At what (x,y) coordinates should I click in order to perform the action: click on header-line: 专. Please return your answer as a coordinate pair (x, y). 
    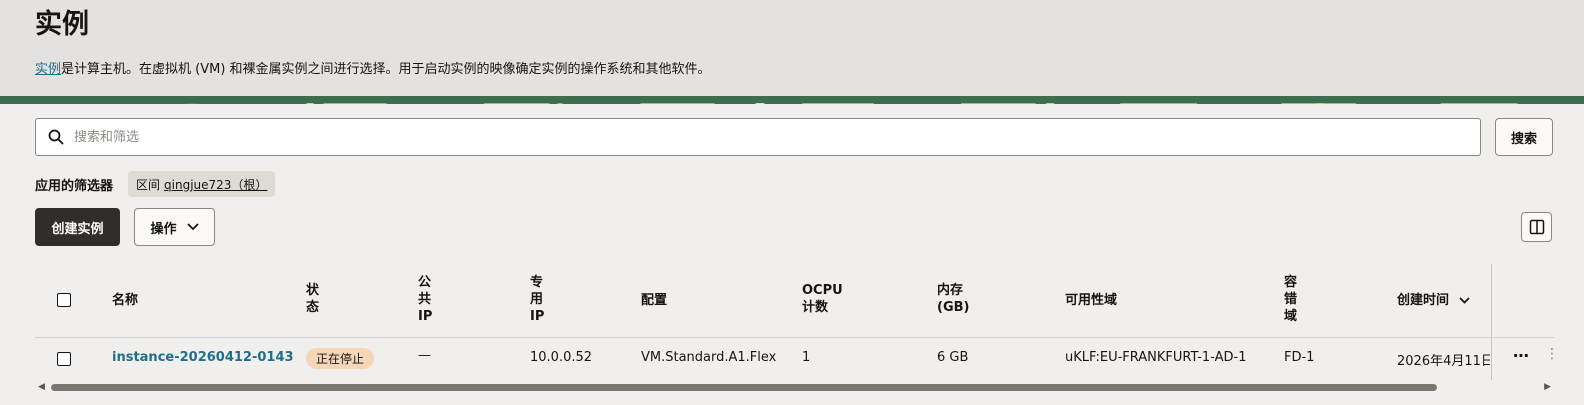
    Looking at the image, I should click on (537, 282).